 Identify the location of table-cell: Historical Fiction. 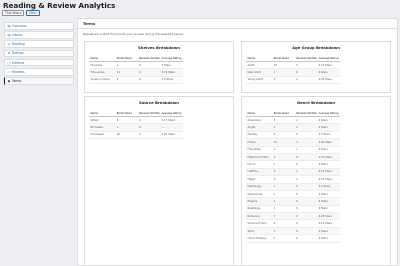
(259, 157).